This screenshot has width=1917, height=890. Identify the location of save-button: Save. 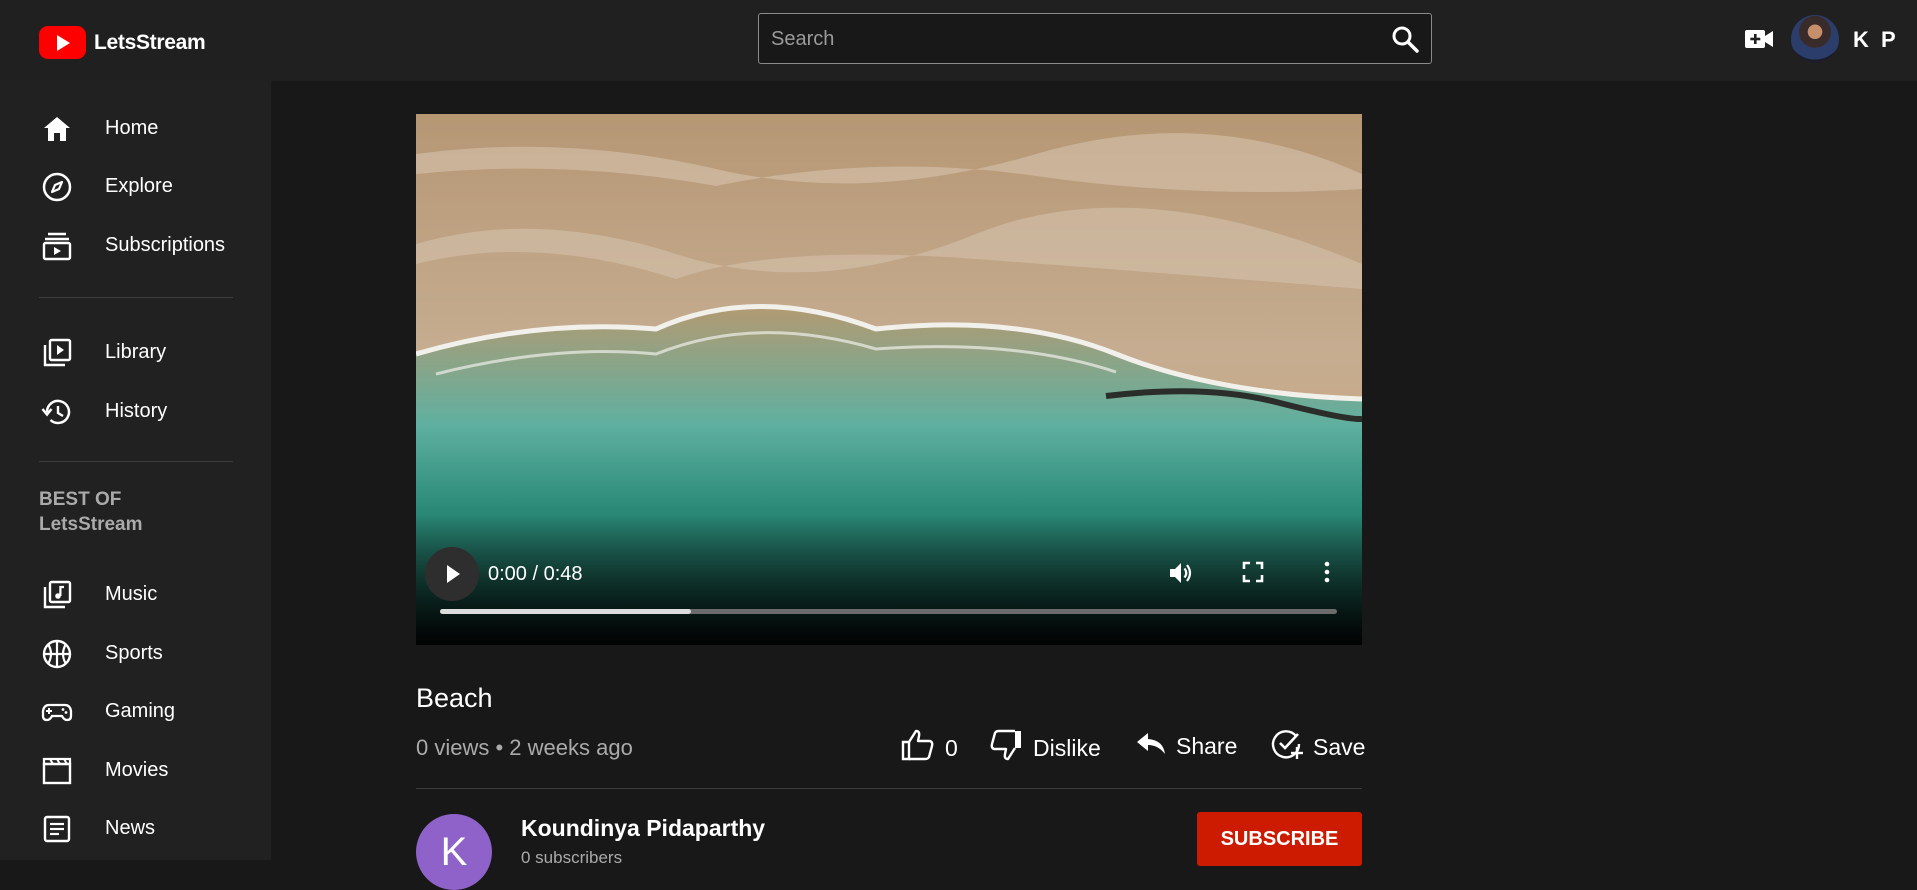
(1317, 747).